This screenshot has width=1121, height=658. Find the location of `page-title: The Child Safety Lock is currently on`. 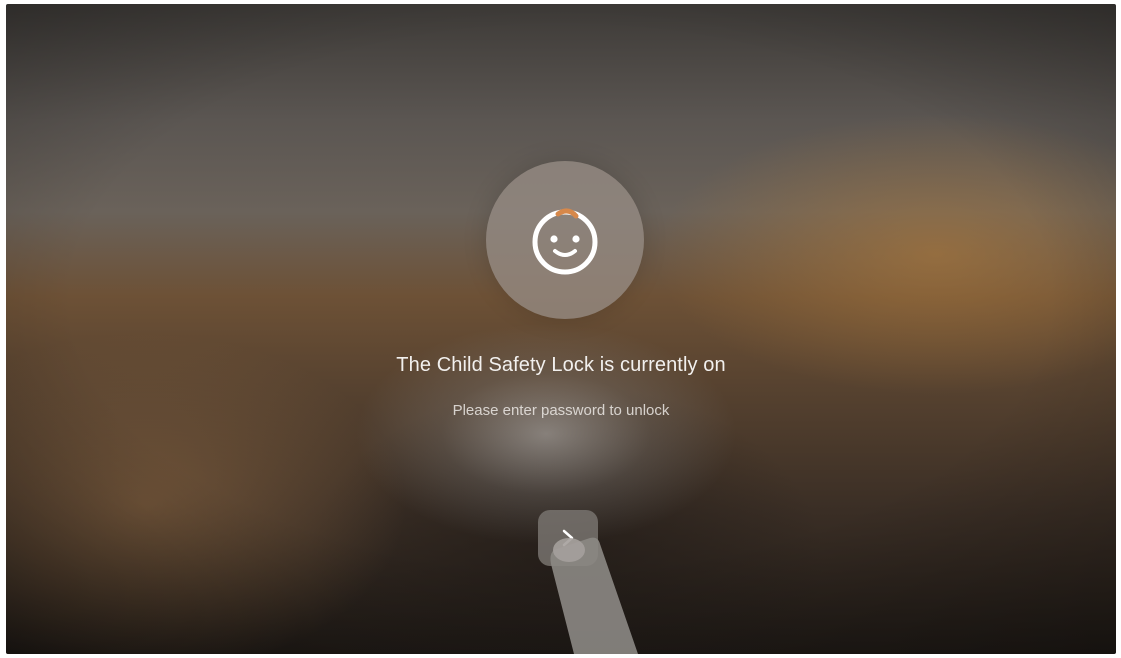

page-title: The Child Safety Lock is currently on is located at coordinates (561, 365).